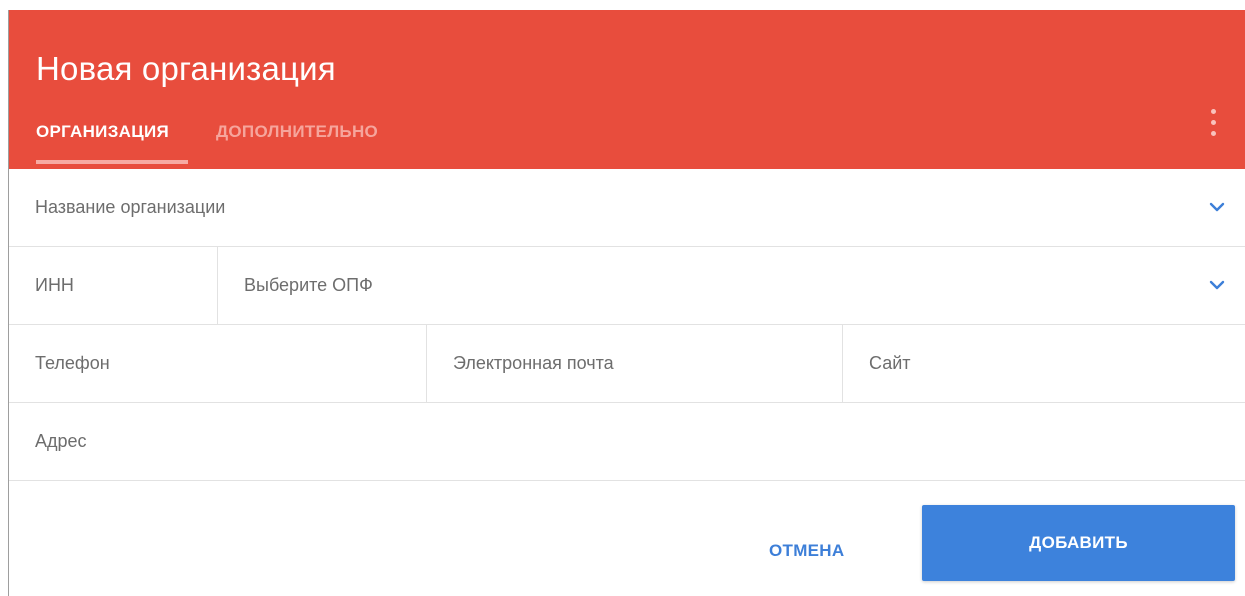 The width and height of the screenshot is (1245, 596). Describe the element at coordinates (1043, 363) in the screenshot. I see `site-field: Сайт` at that location.